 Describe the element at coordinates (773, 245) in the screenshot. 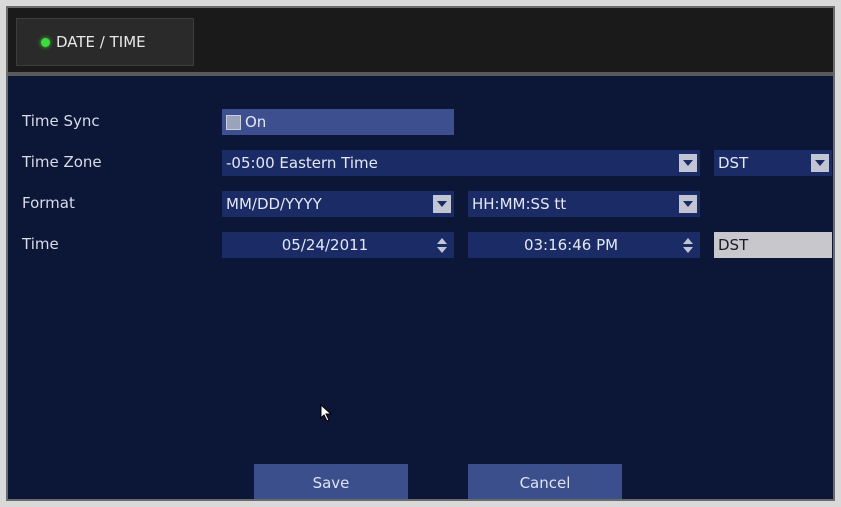

I see `dst-indicator: DST` at that location.